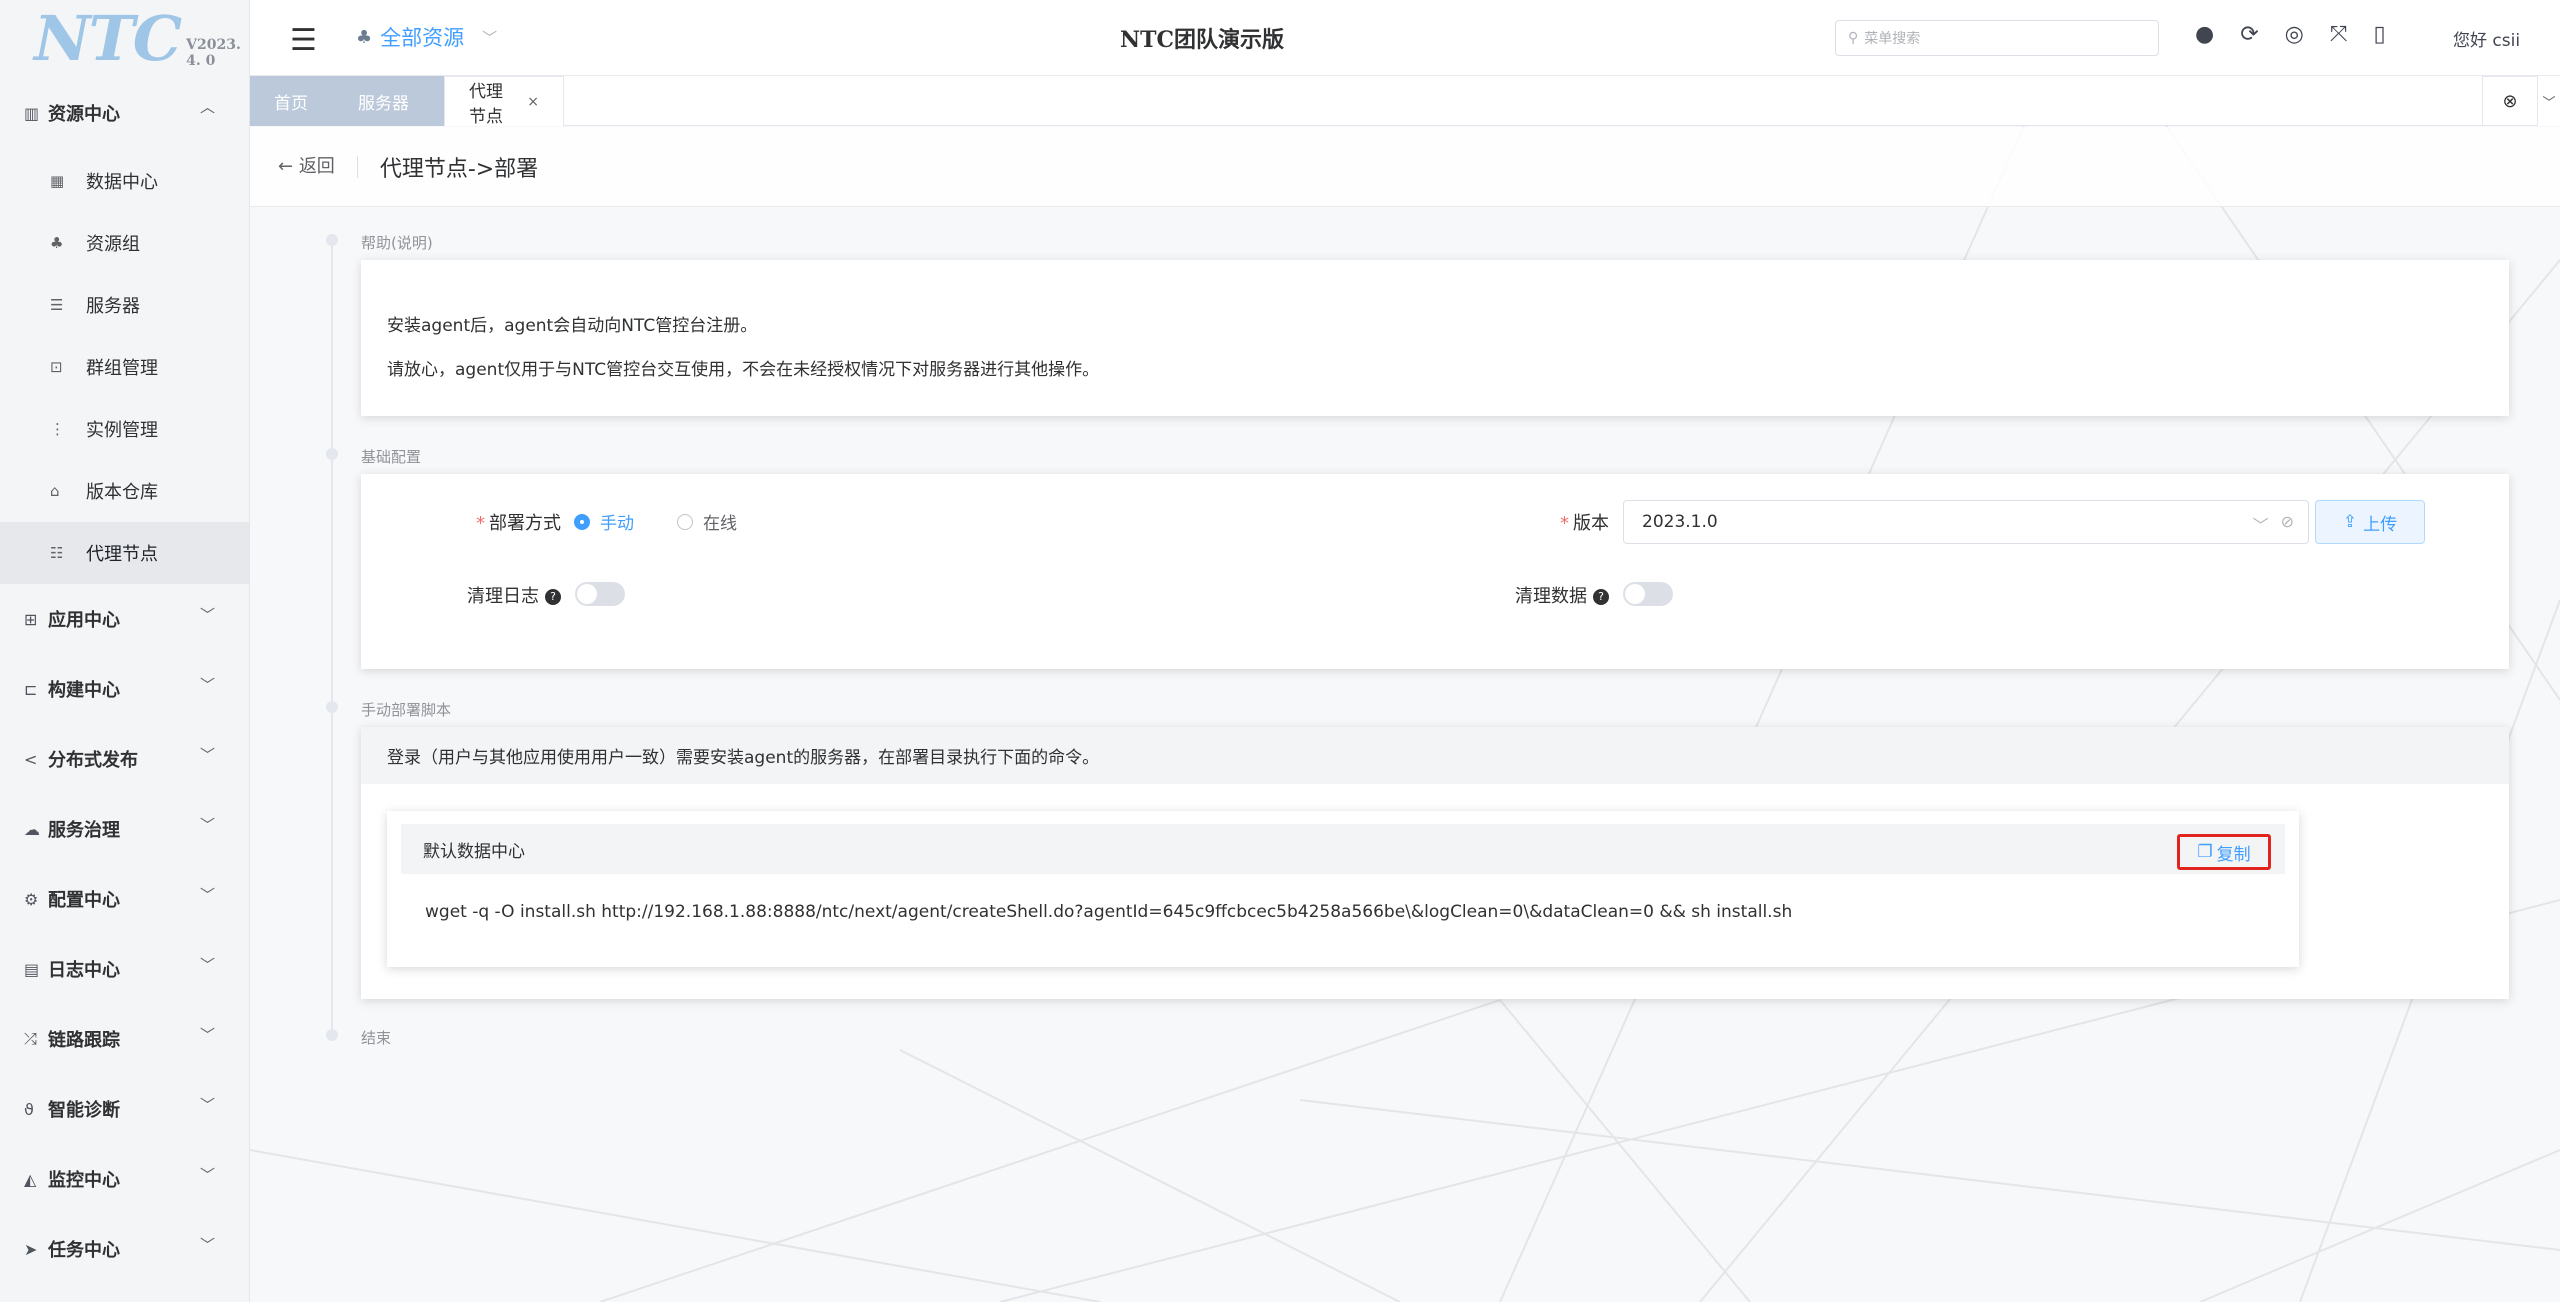  I want to click on sidebar-item-label: 应用中心, so click(84, 620).